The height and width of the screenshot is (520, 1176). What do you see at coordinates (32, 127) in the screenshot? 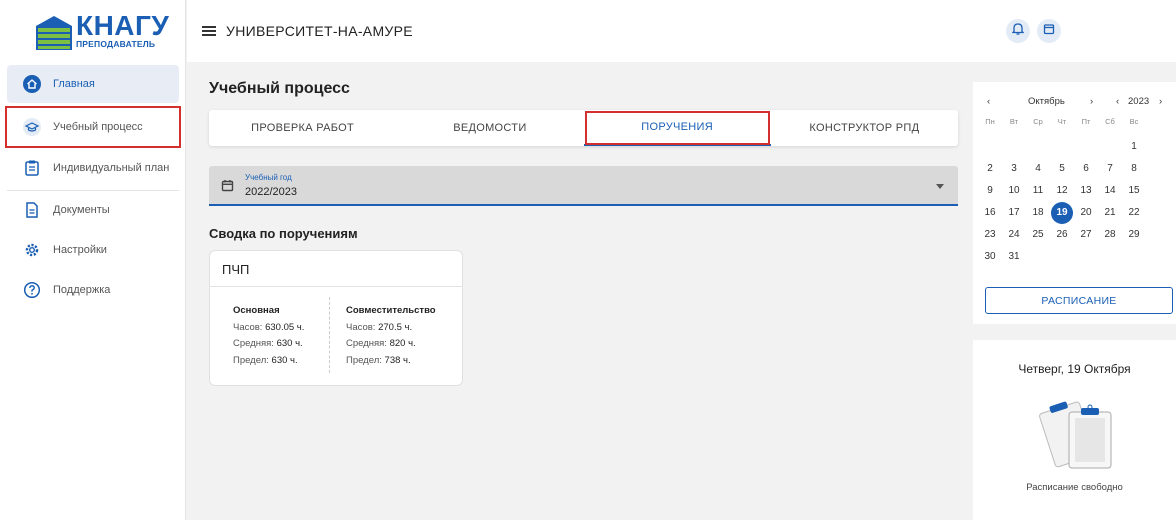
I see `graduation-cap-icon` at bounding box center [32, 127].